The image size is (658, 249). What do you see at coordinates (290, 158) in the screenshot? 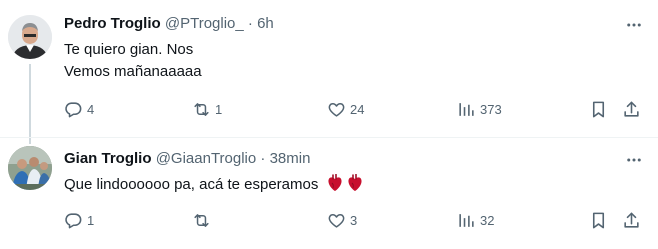
I see `timestamp: 38min` at bounding box center [290, 158].